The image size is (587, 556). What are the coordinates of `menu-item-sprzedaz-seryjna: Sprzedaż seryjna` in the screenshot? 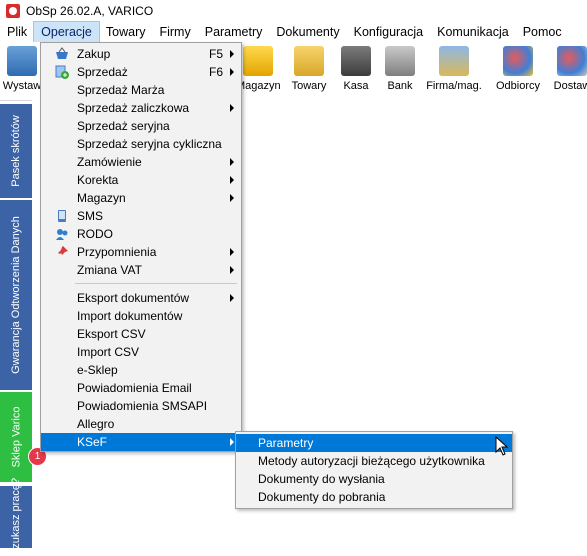 It's located at (141, 126).